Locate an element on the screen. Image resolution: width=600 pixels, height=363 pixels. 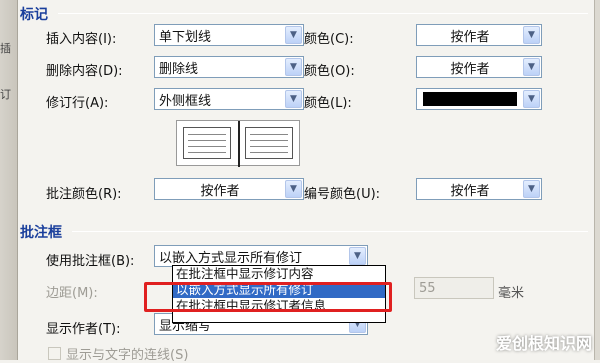
insertions-color-select: 按作者 ▼ is located at coordinates (479, 35).